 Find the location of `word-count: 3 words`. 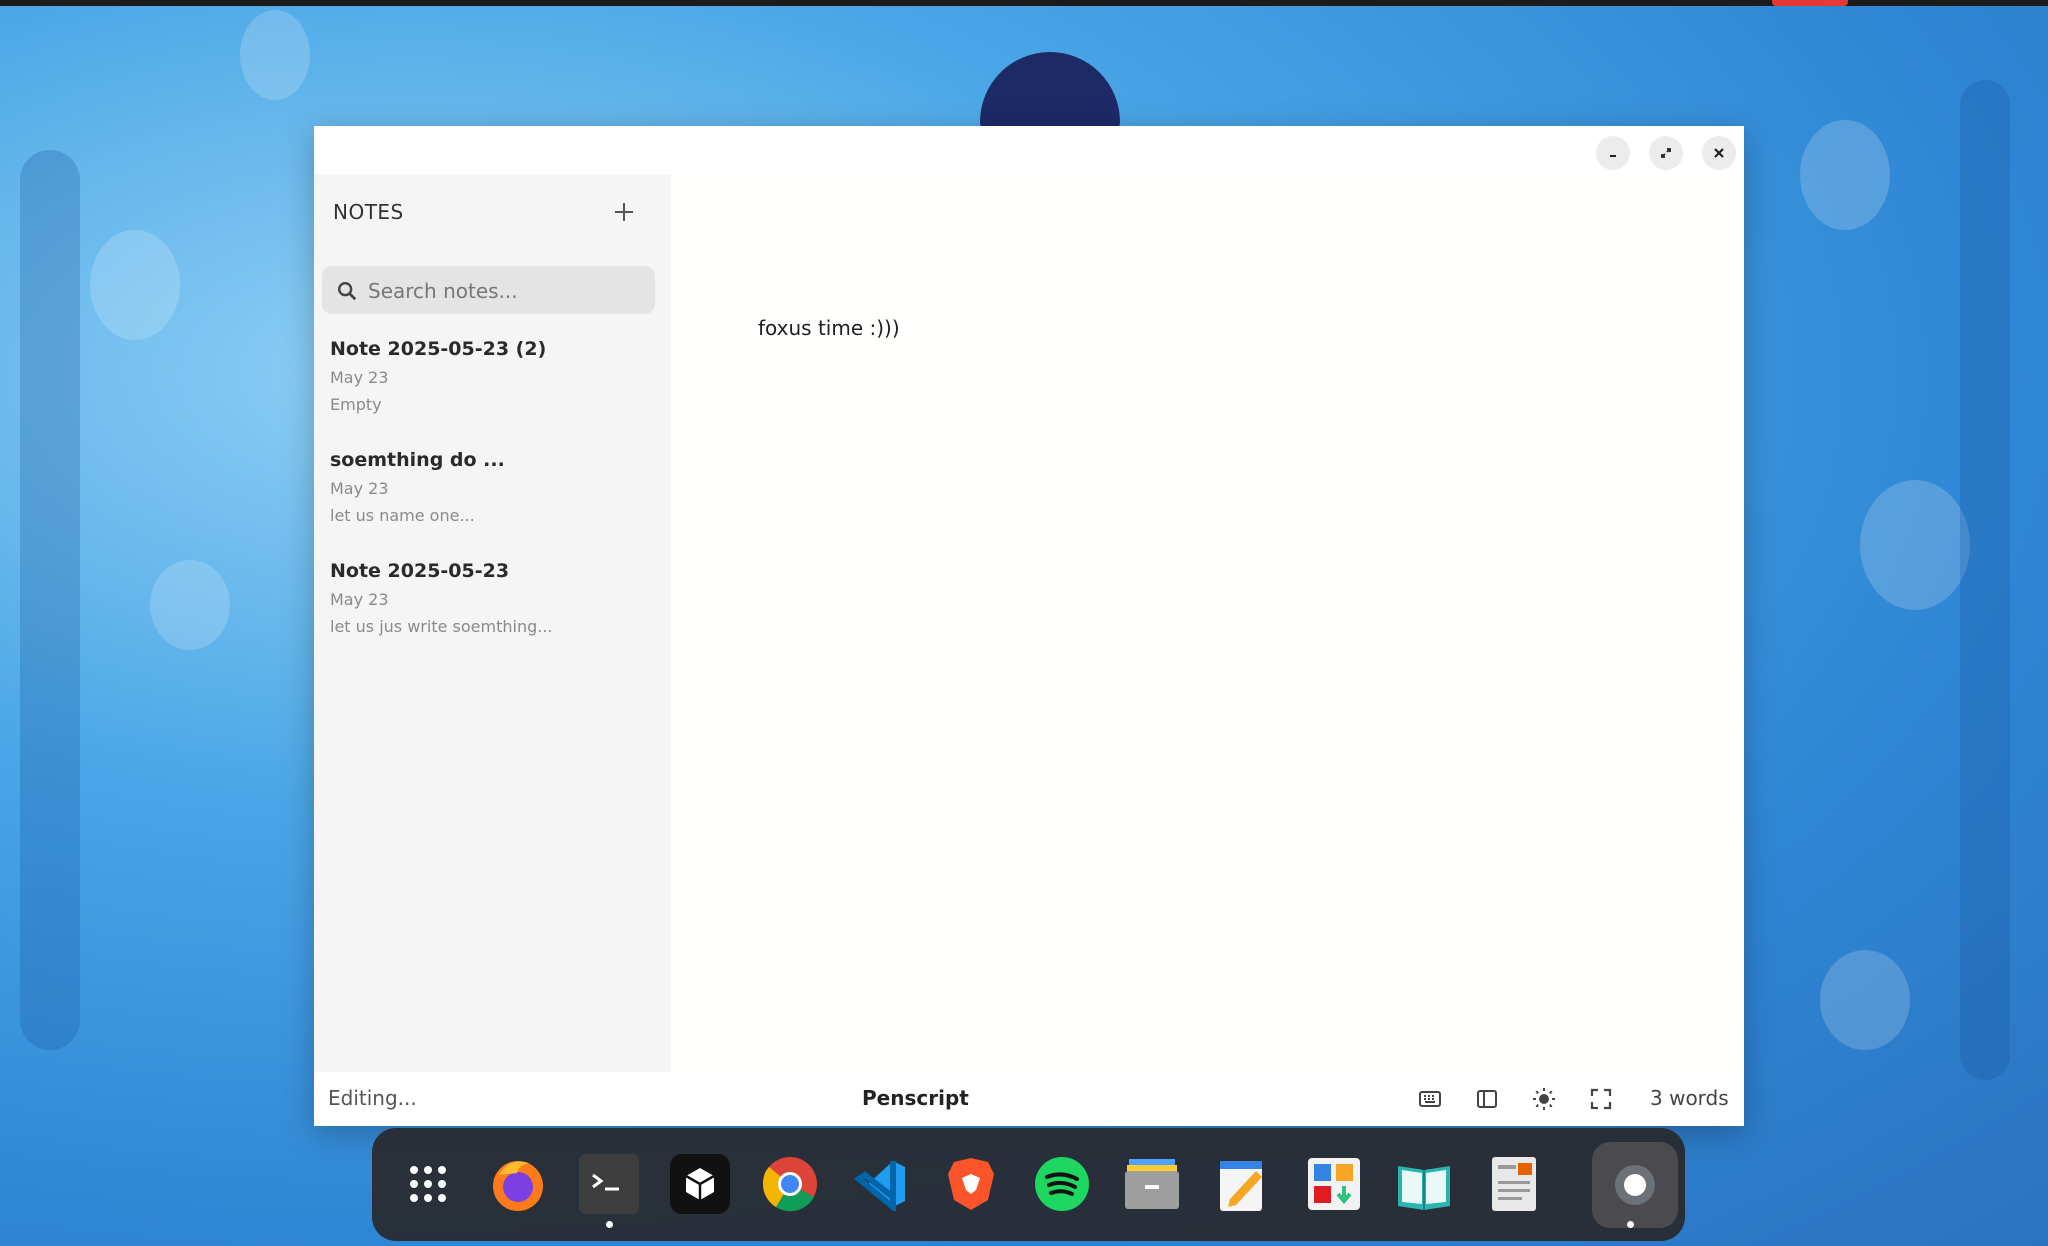

word-count: 3 words is located at coordinates (1689, 1098).